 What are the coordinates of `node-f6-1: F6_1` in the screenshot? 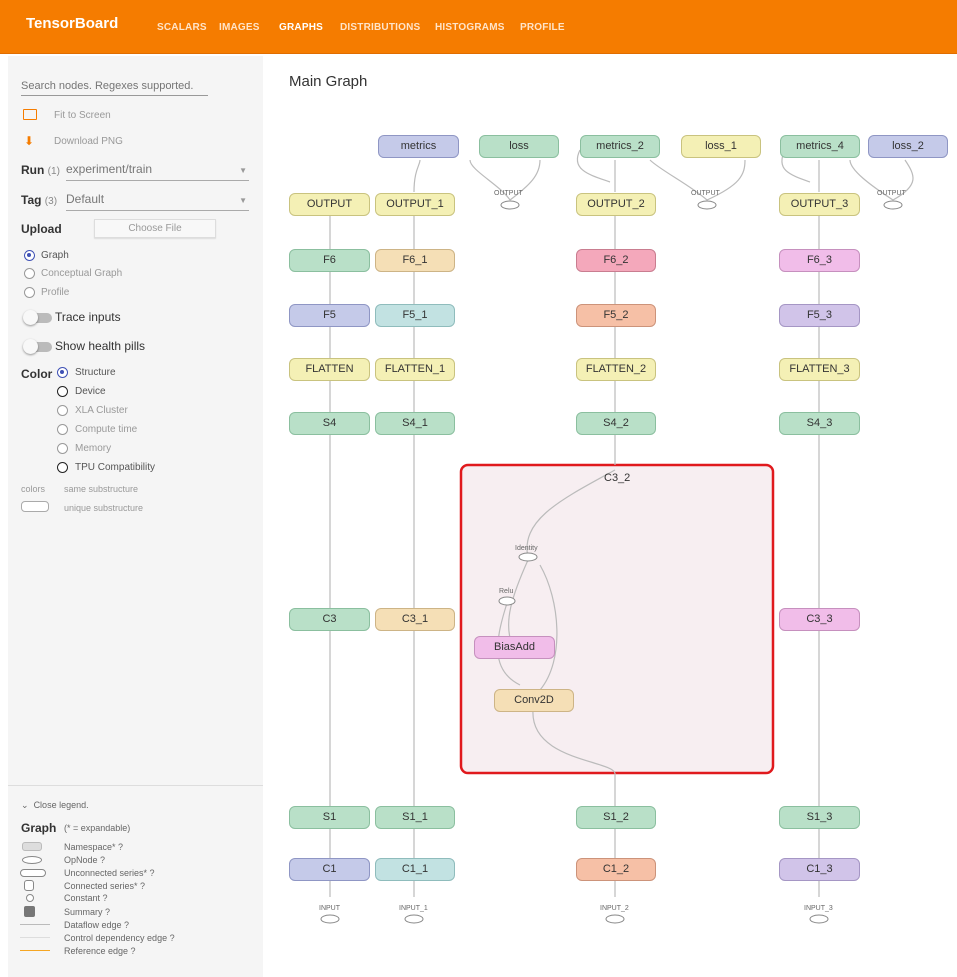 It's located at (415, 260).